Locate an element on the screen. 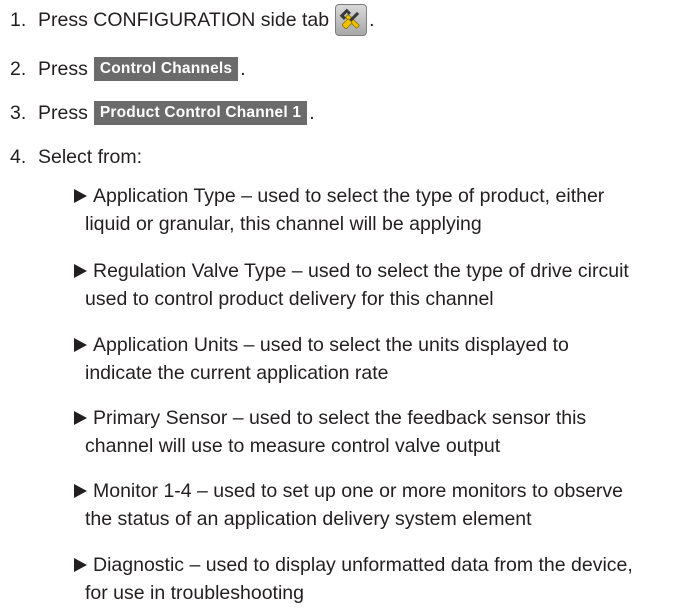 The width and height of the screenshot is (679, 614). option-text-line2: for use in troubleshooting is located at coordinates (194, 593).